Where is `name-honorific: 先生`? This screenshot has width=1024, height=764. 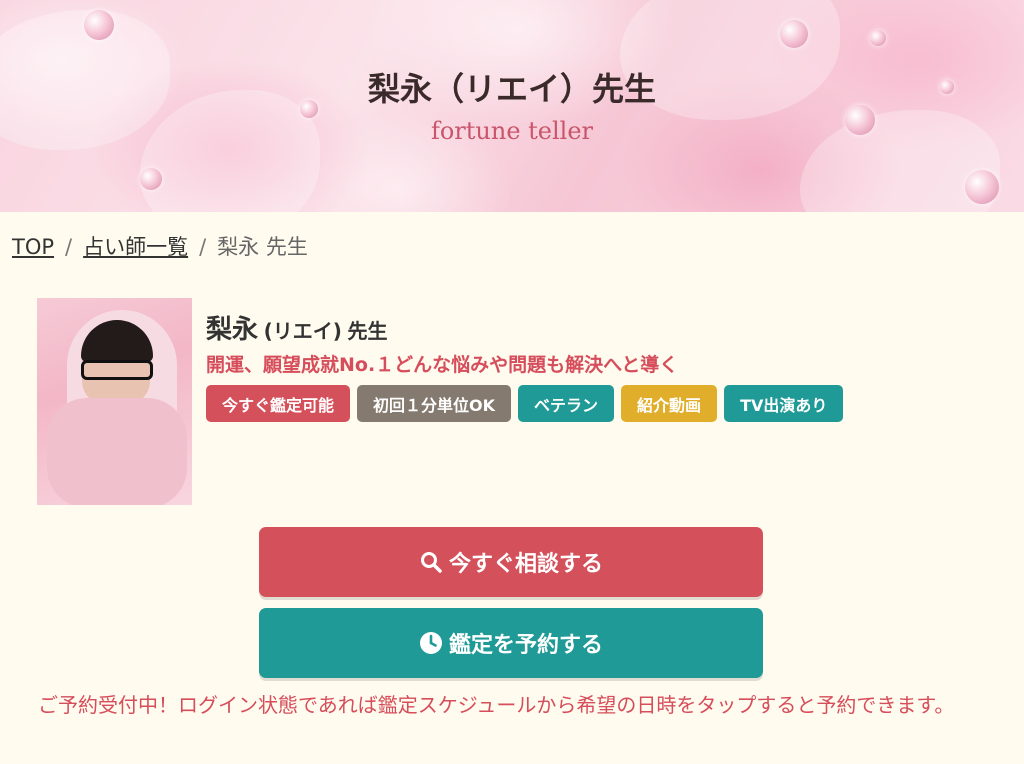
name-honorific: 先生 is located at coordinates (367, 331).